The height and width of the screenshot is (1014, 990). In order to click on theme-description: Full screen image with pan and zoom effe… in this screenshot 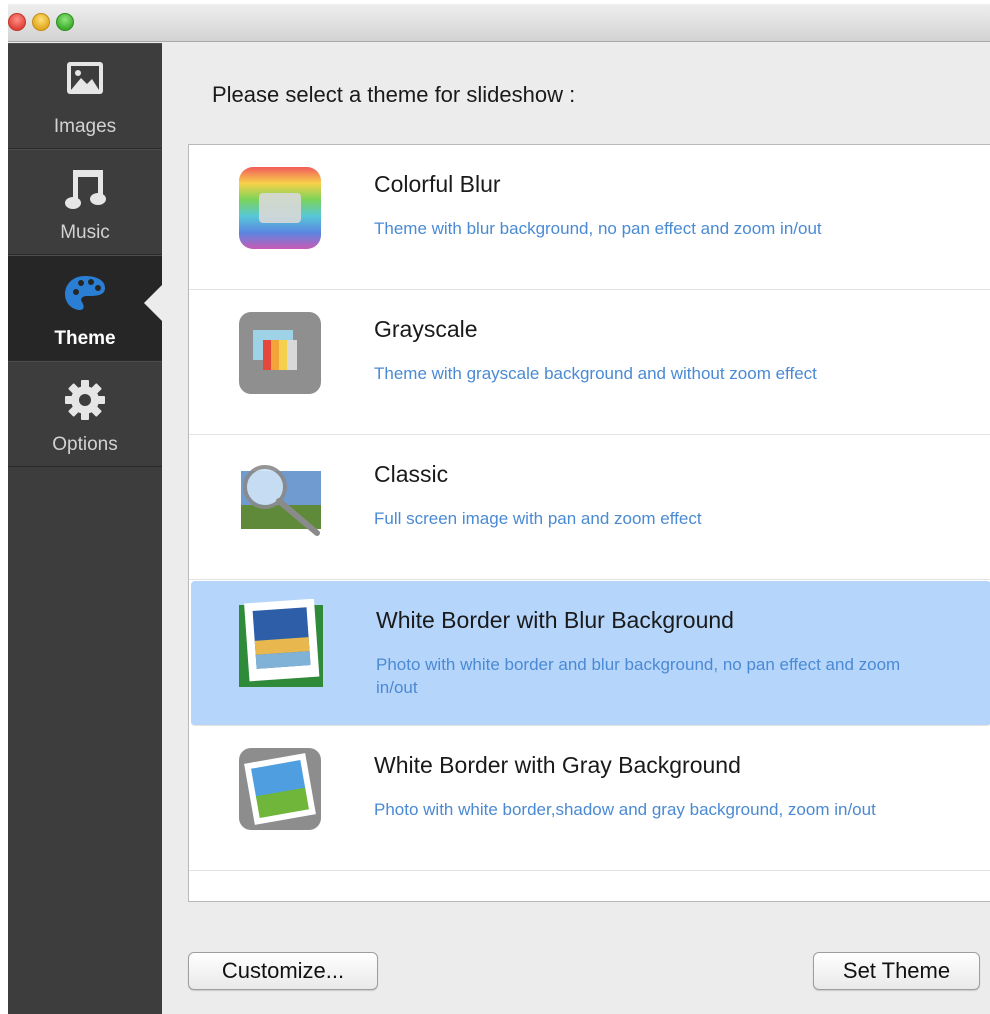, I will do `click(538, 518)`.